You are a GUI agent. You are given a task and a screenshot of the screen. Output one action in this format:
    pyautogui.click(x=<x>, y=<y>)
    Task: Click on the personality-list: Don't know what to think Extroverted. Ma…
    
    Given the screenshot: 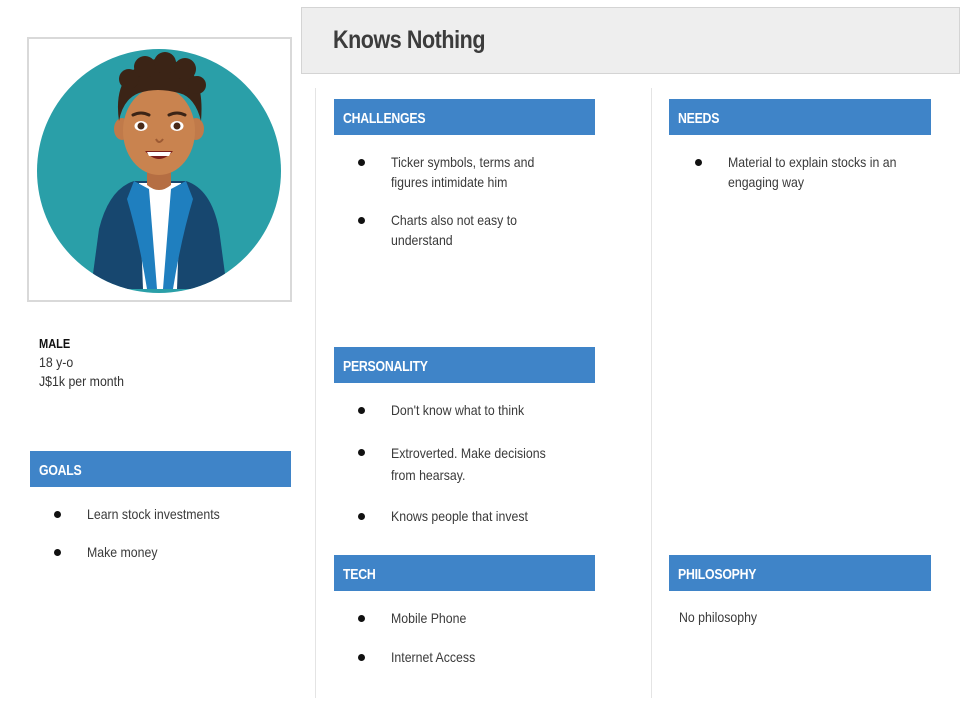 What is the action you would take?
    pyautogui.click(x=479, y=463)
    